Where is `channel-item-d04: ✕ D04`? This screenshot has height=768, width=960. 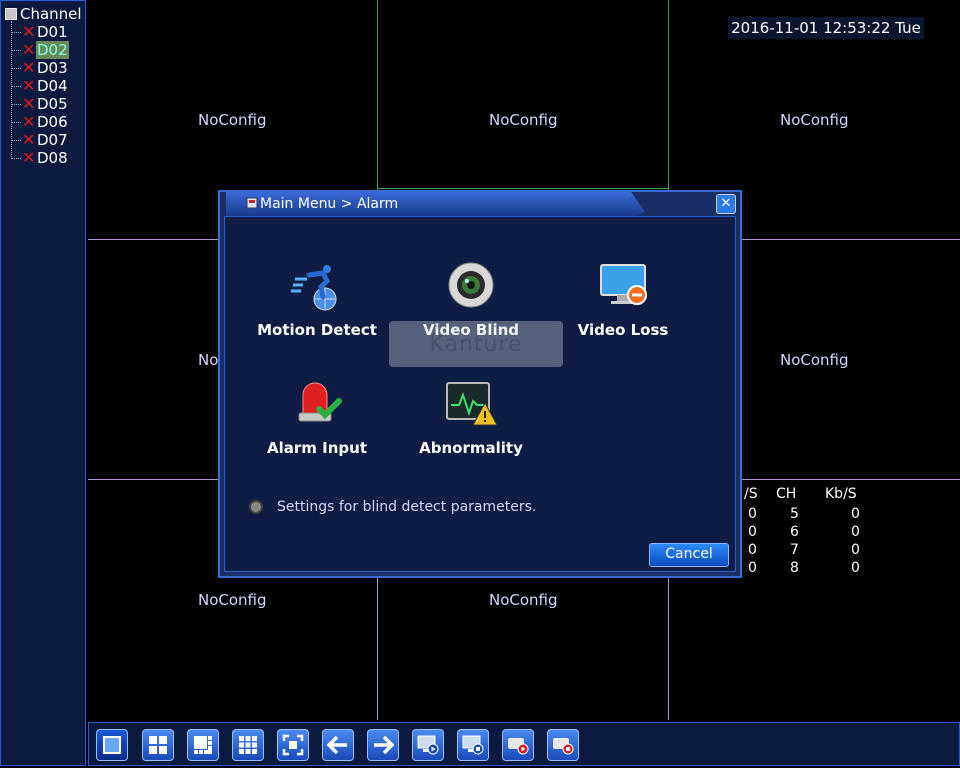
channel-item-d04: ✕ D04 is located at coordinates (40, 86).